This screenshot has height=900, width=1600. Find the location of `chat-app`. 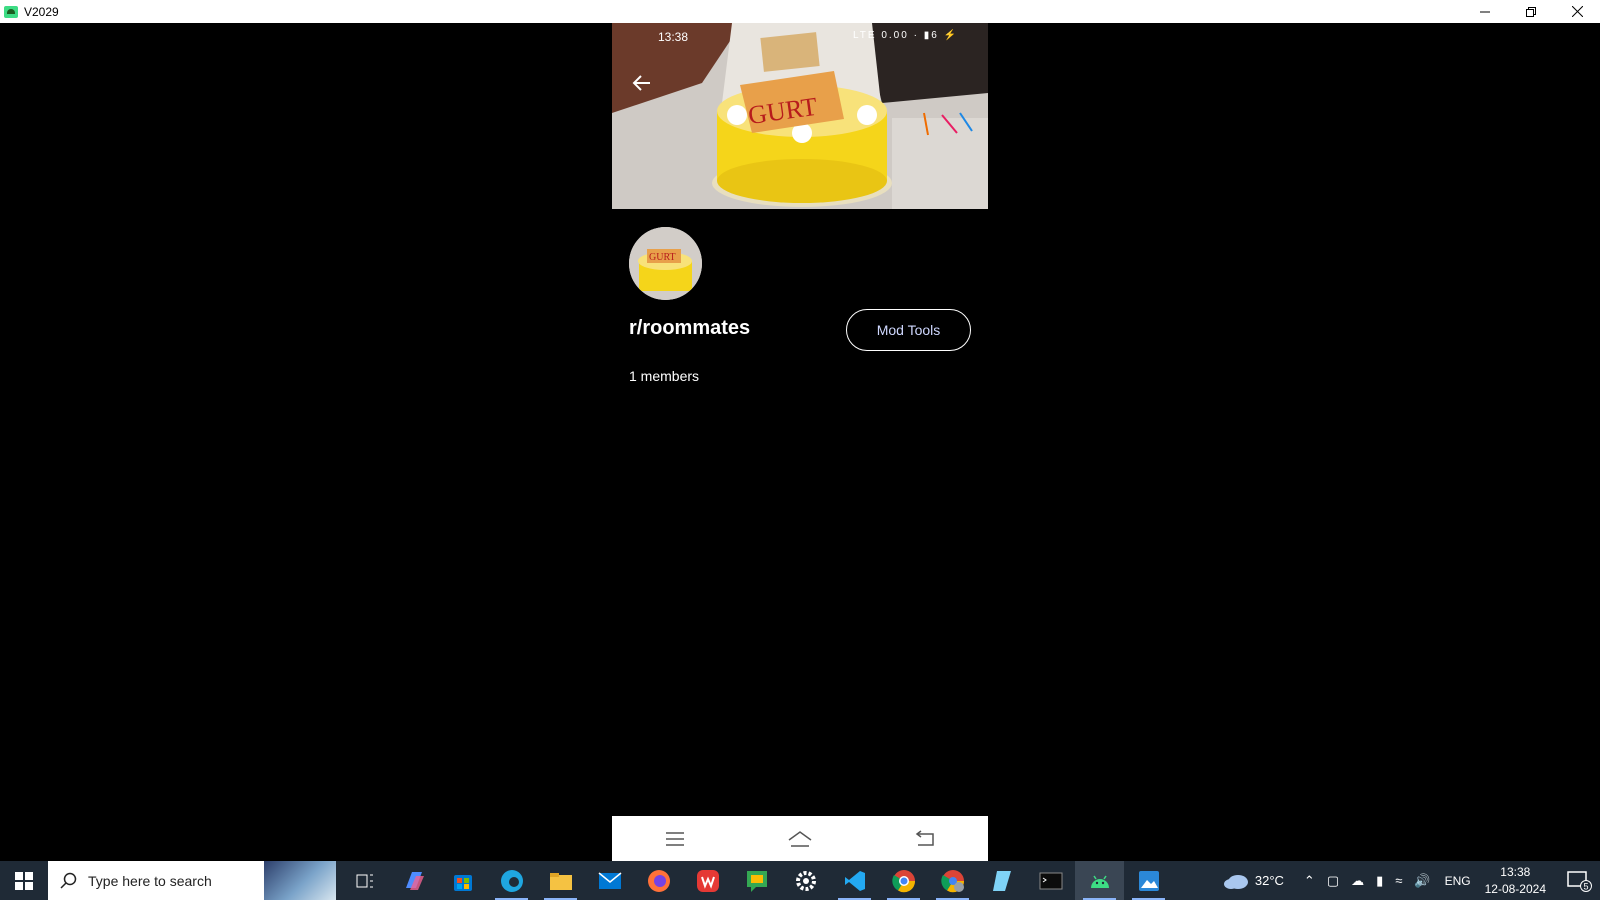

chat-app is located at coordinates (756, 880).